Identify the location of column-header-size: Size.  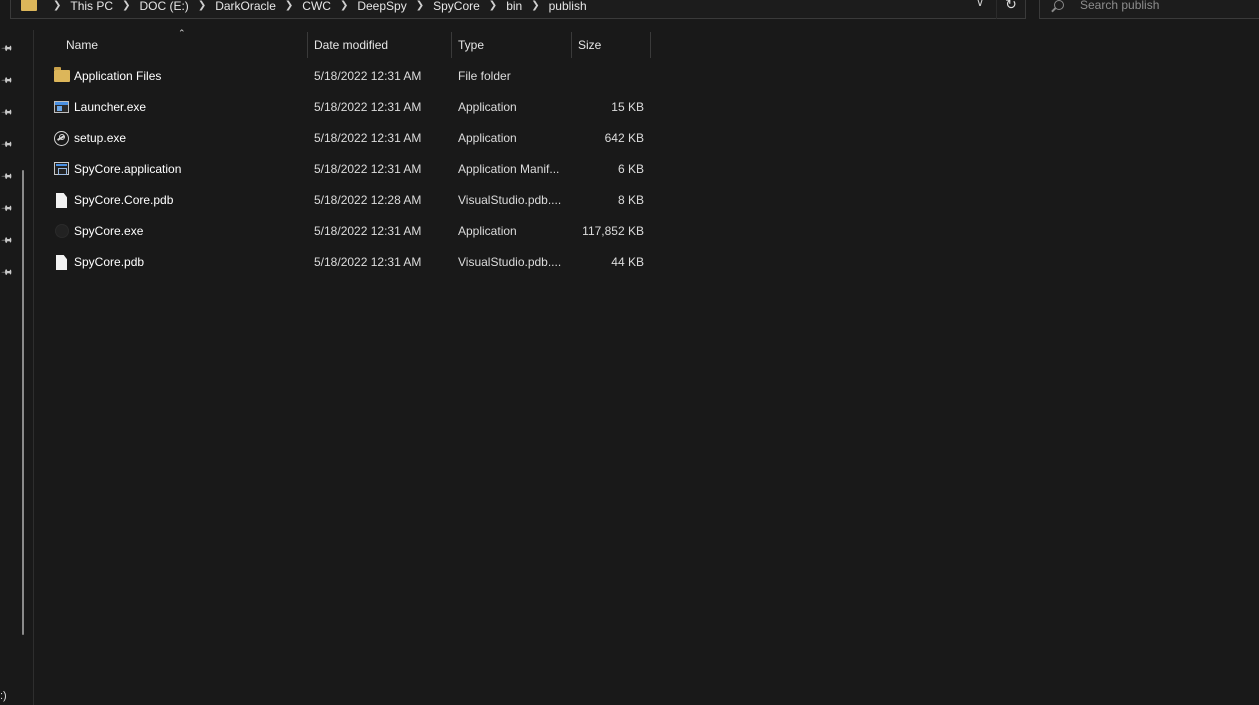
(611, 45).